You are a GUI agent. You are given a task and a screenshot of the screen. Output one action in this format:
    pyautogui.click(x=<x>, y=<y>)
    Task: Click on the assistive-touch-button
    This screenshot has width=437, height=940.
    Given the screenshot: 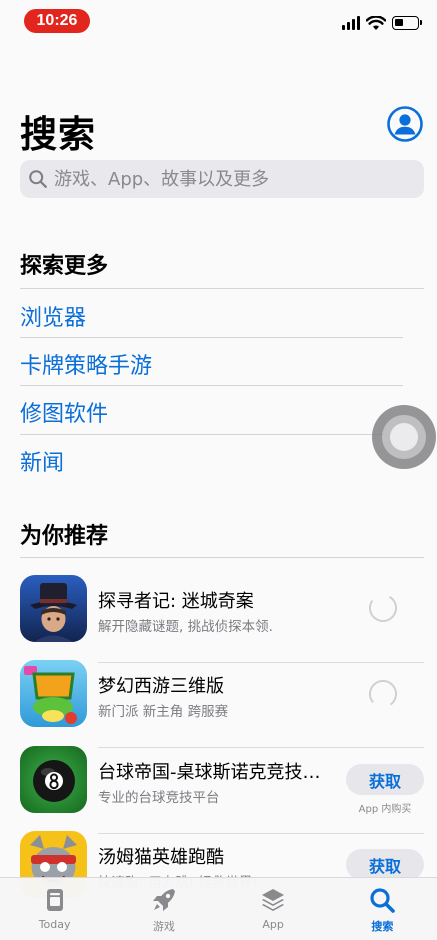 What is the action you would take?
    pyautogui.click(x=404, y=437)
    